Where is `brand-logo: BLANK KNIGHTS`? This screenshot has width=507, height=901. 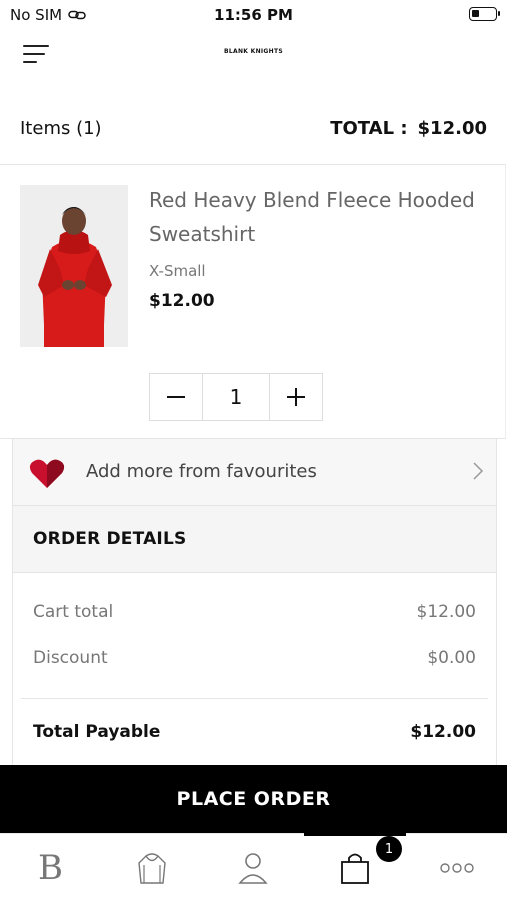
brand-logo: BLANK KNIGHTS is located at coordinates (253, 51).